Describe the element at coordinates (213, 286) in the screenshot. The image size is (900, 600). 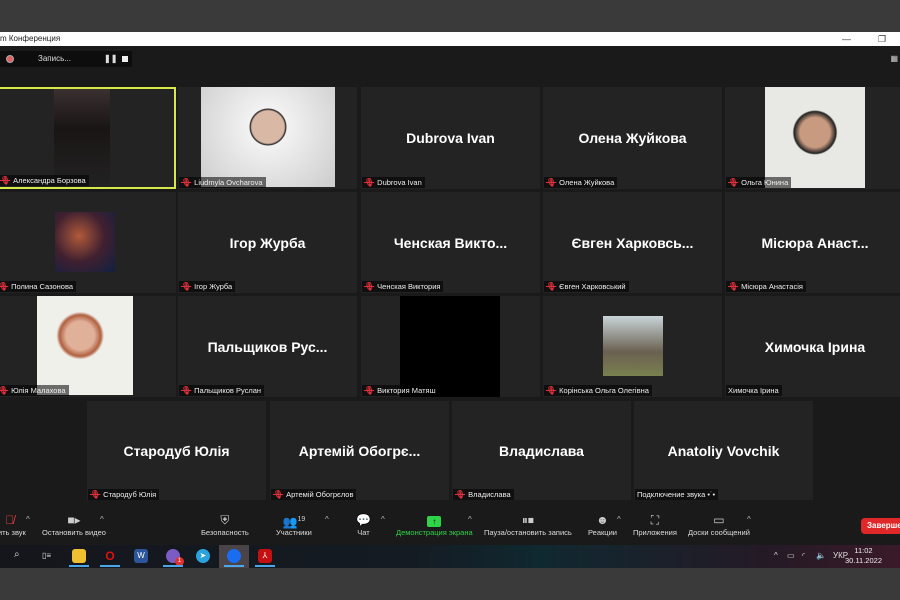
I see `participant-name: Ігор Журба` at that location.